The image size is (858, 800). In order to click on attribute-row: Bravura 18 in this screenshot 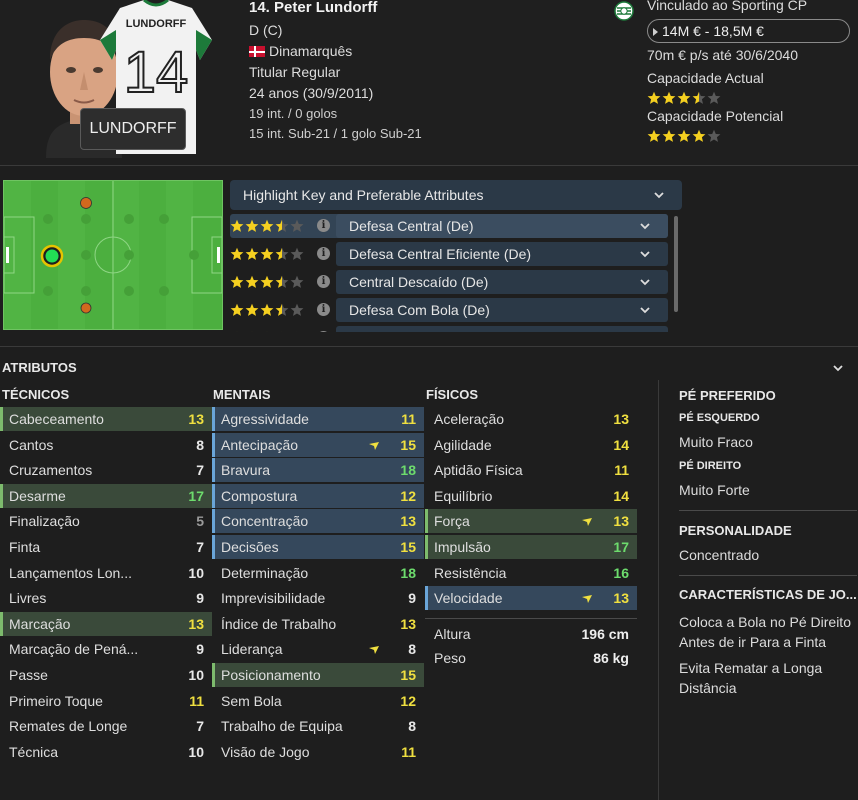, I will do `click(318, 470)`.